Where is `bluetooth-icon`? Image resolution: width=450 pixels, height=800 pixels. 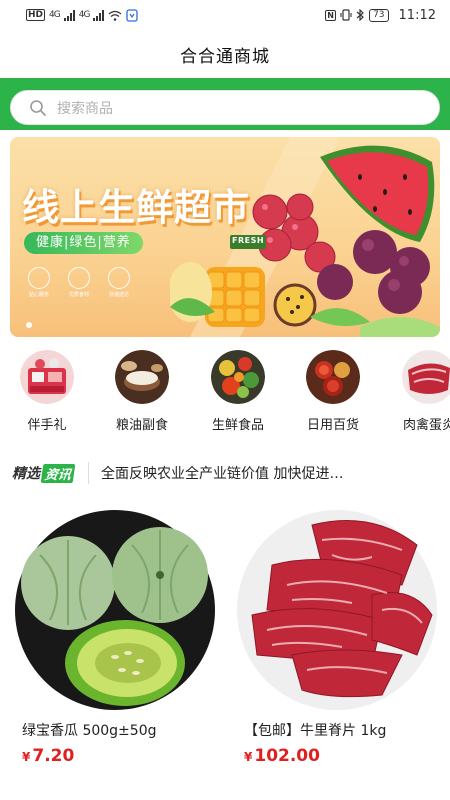
bluetooth-icon is located at coordinates (360, 15).